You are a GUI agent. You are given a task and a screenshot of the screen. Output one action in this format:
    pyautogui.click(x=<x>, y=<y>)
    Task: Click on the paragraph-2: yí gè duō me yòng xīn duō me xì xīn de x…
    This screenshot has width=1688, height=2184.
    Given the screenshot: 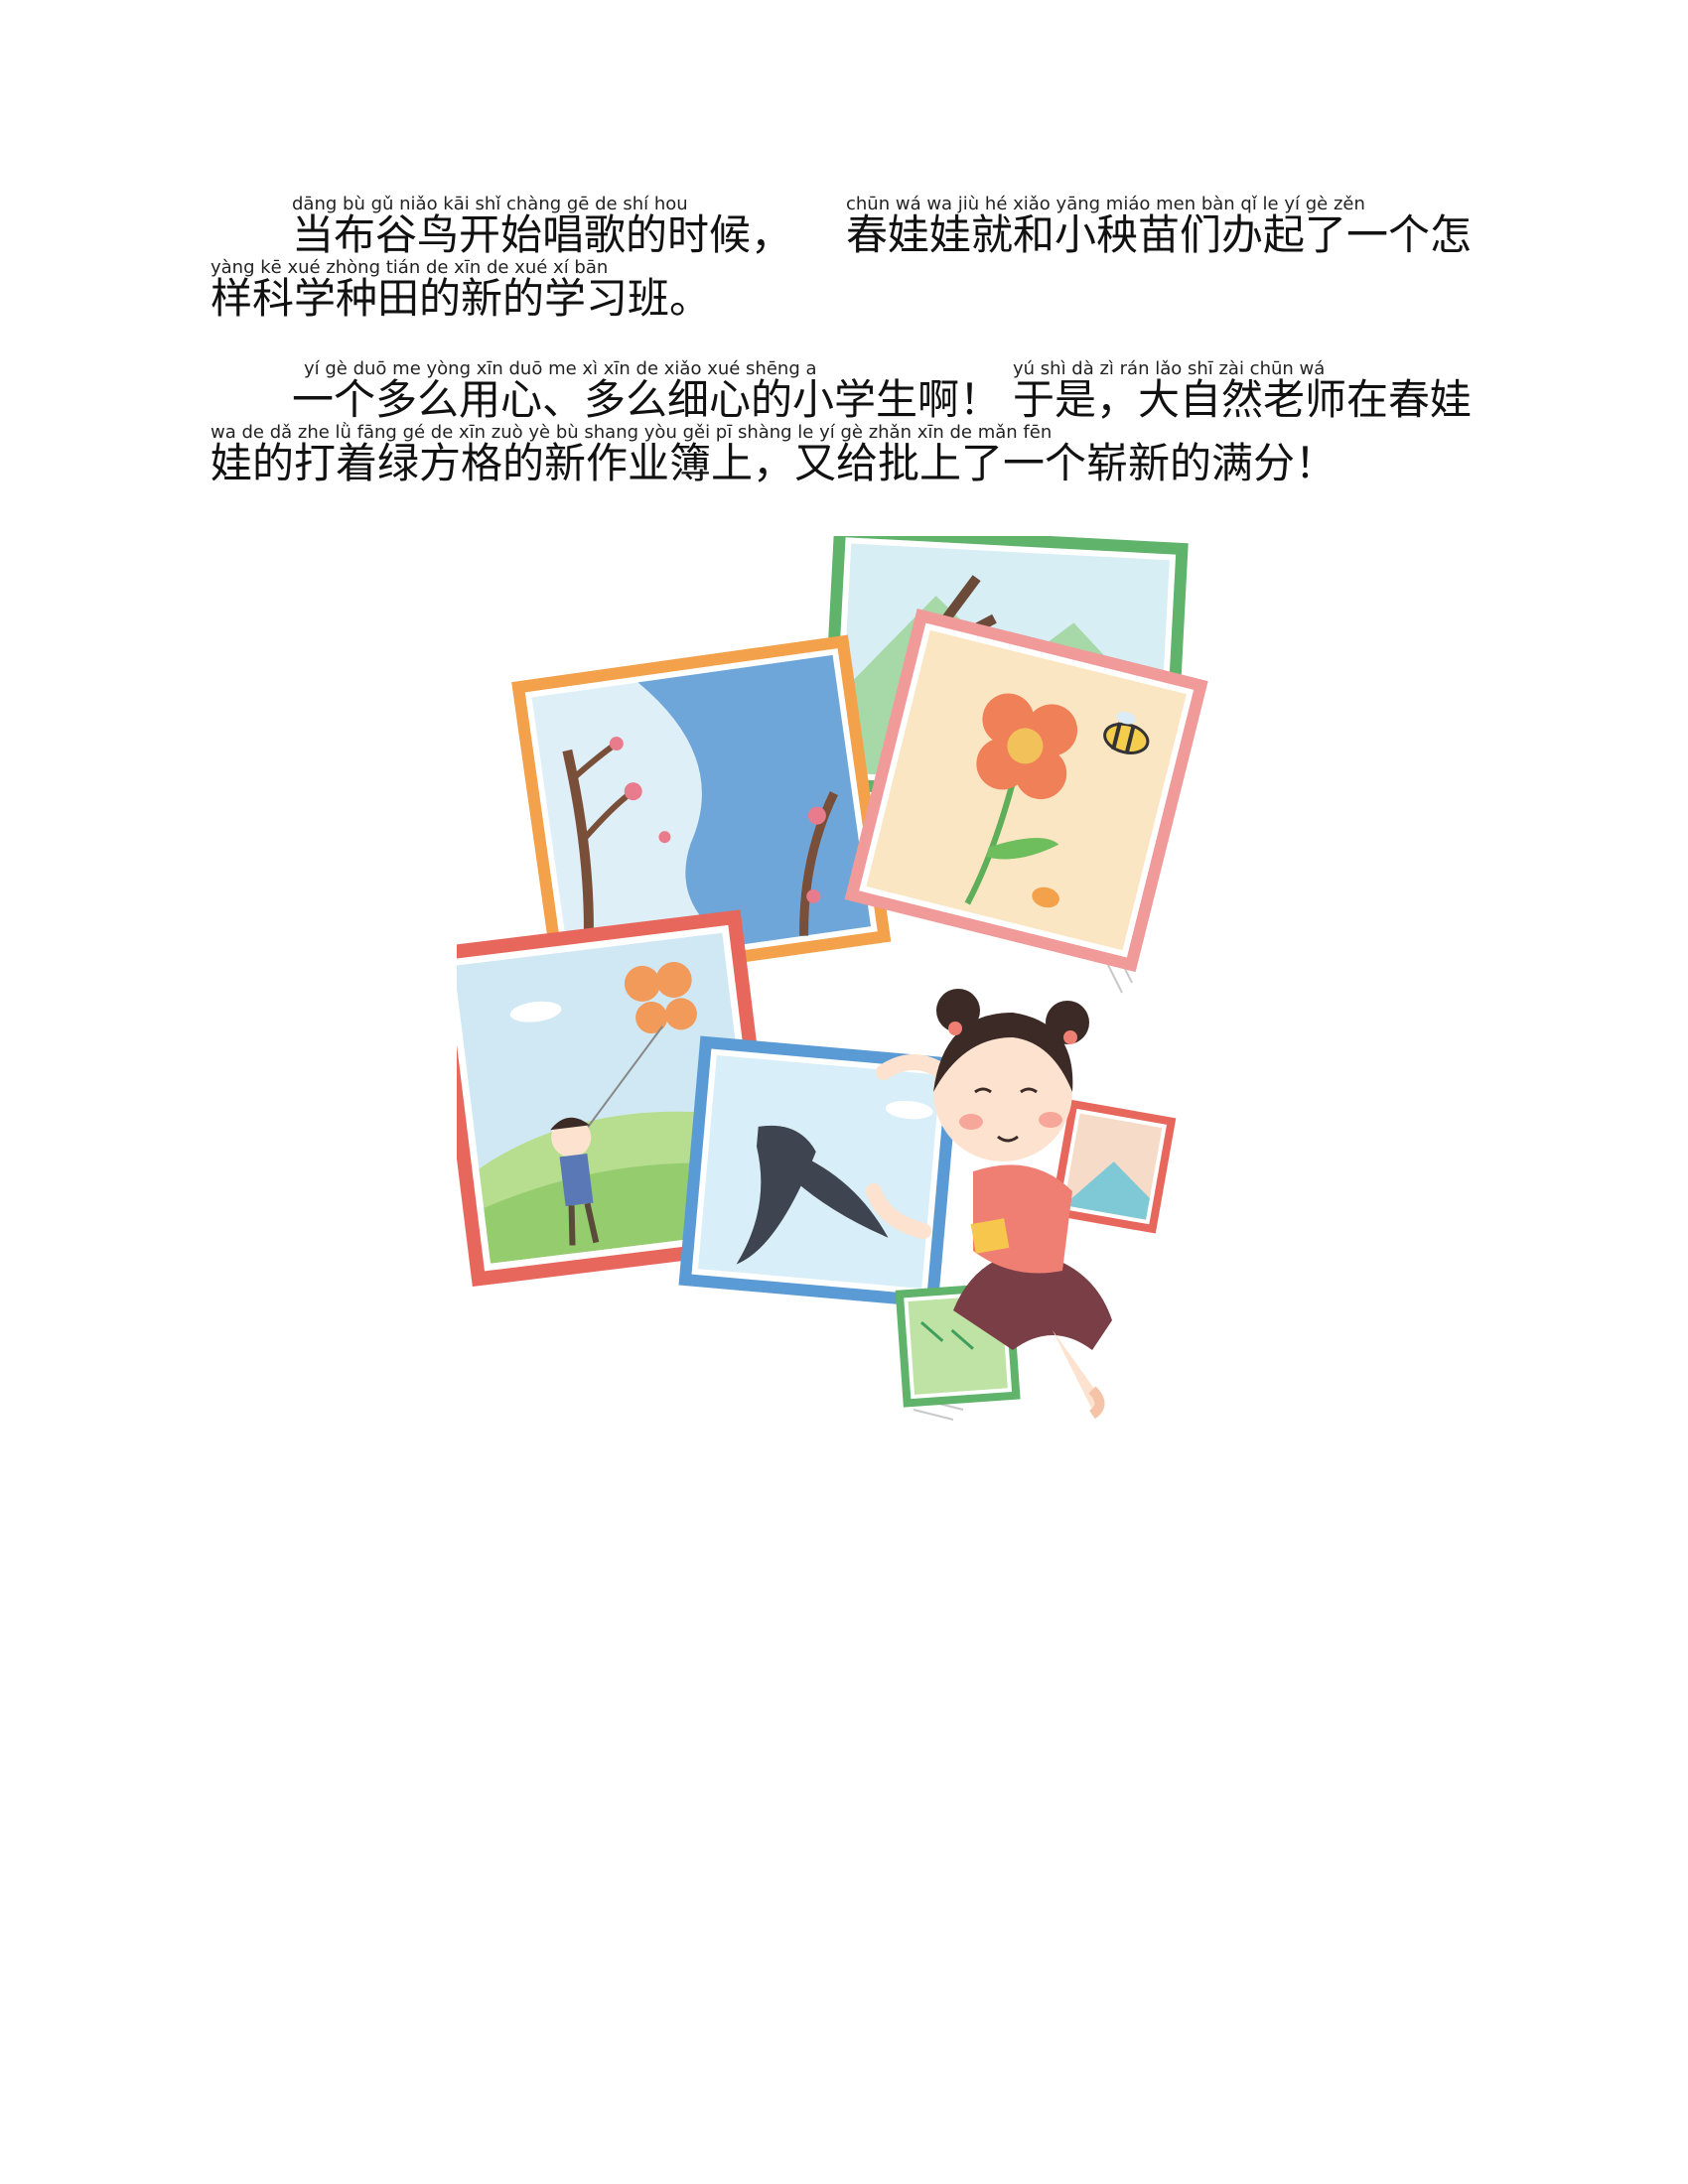 What is the action you would take?
    pyautogui.click(x=856, y=431)
    